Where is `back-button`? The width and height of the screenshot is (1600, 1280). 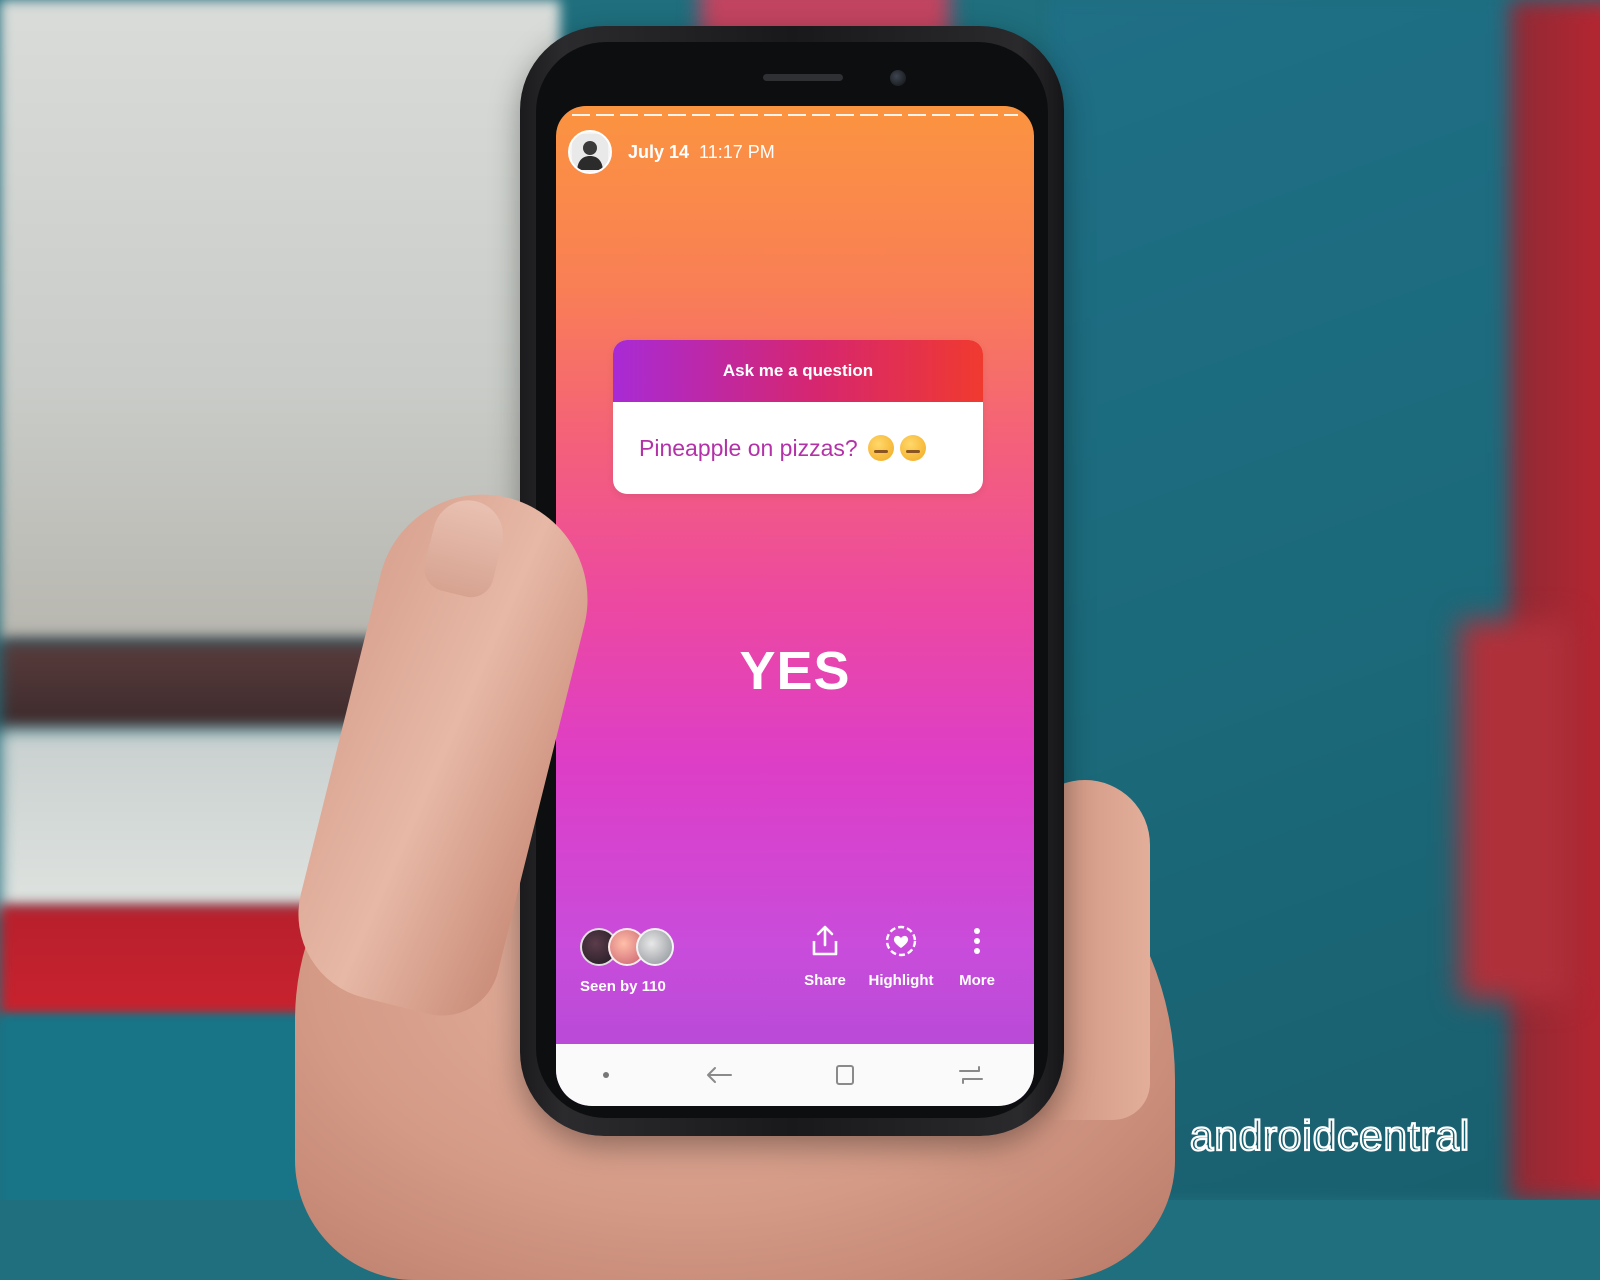
back-button is located at coordinates (719, 1075).